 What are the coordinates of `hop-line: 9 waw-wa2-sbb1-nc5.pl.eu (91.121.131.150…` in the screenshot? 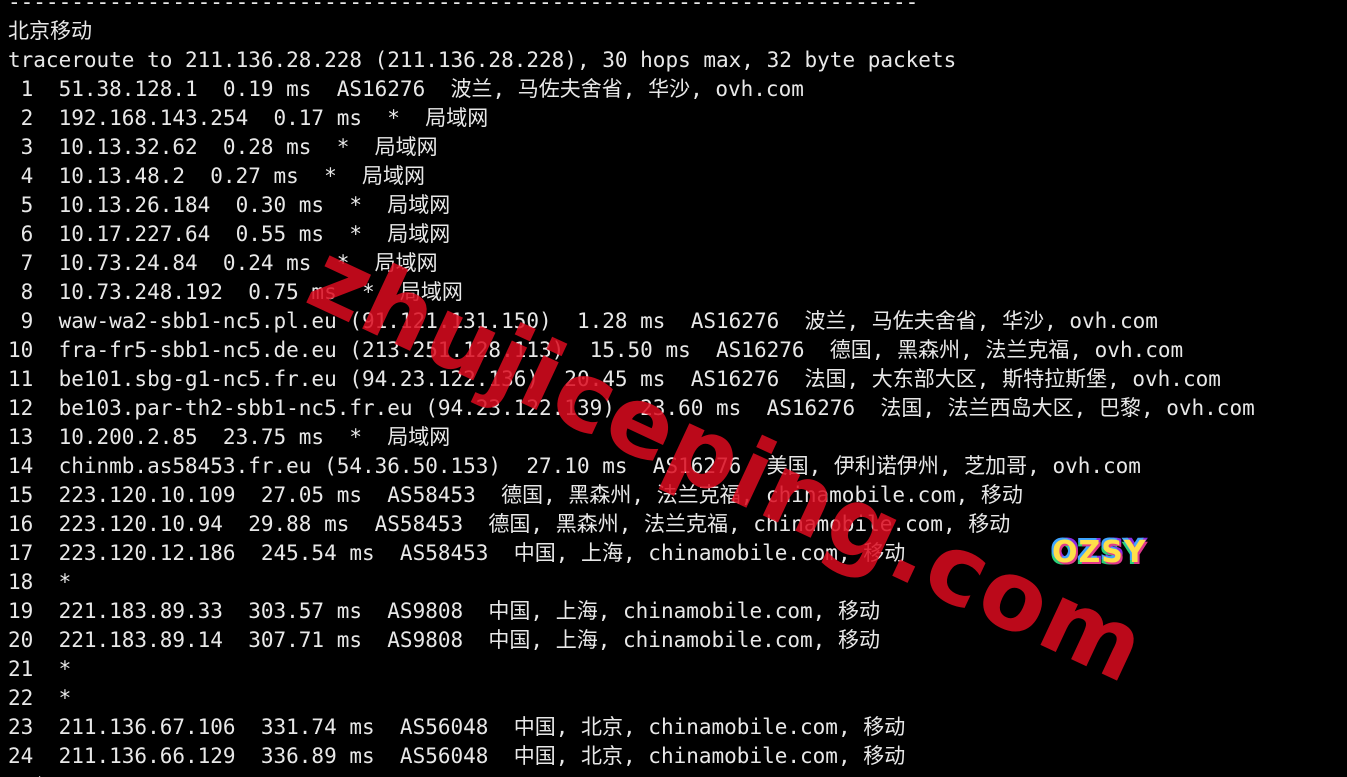 It's located at (583, 321).